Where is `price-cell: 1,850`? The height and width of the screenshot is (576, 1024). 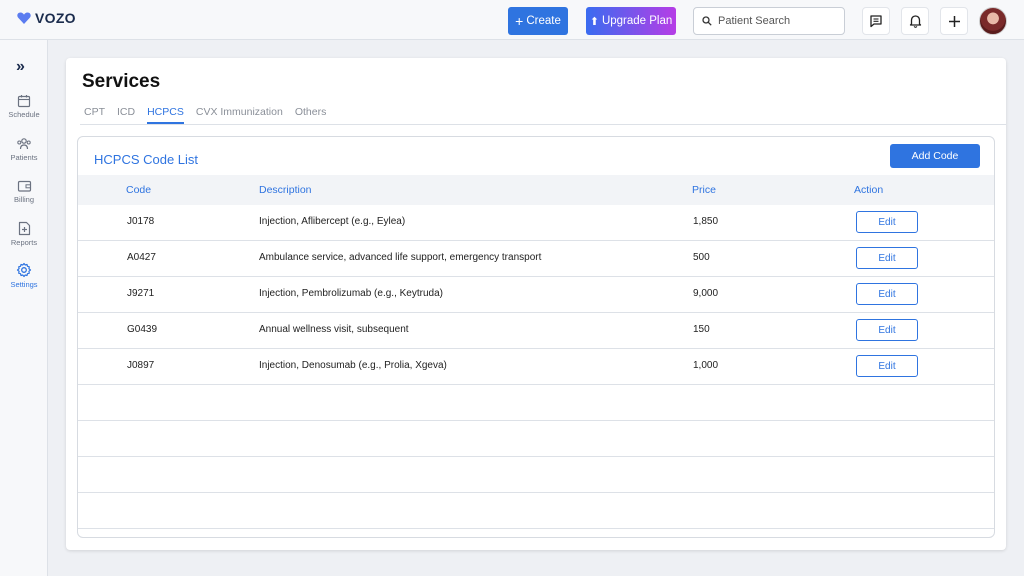 price-cell: 1,850 is located at coordinates (706, 221).